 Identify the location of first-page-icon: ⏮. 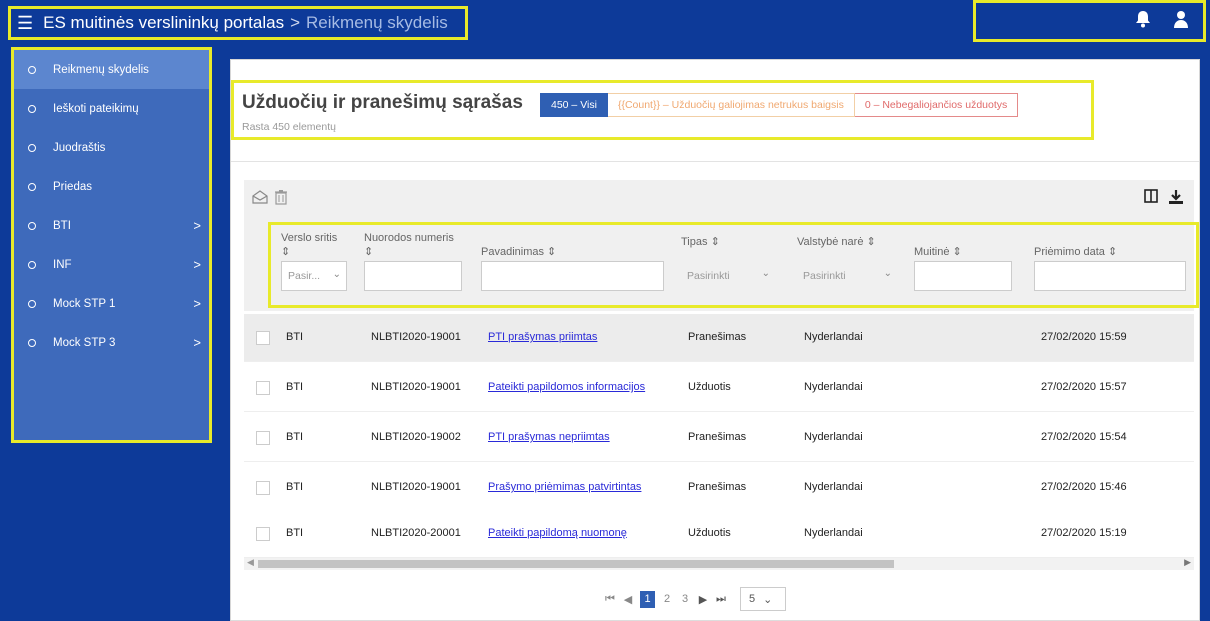
(610, 599).